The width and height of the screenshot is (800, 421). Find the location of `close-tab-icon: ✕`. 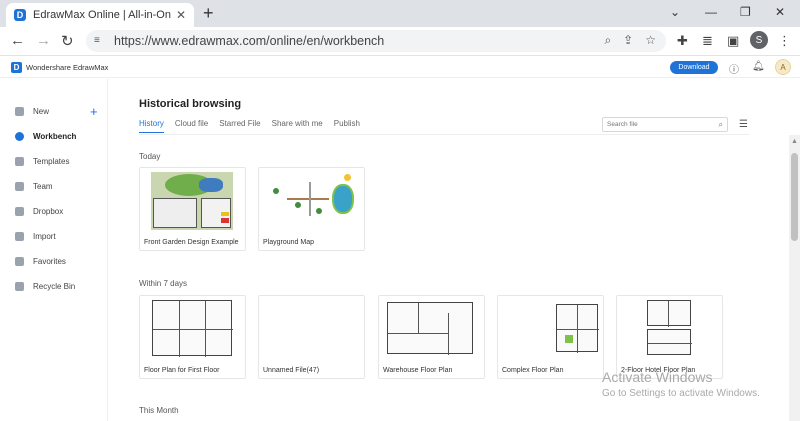

close-tab-icon: ✕ is located at coordinates (181, 15).